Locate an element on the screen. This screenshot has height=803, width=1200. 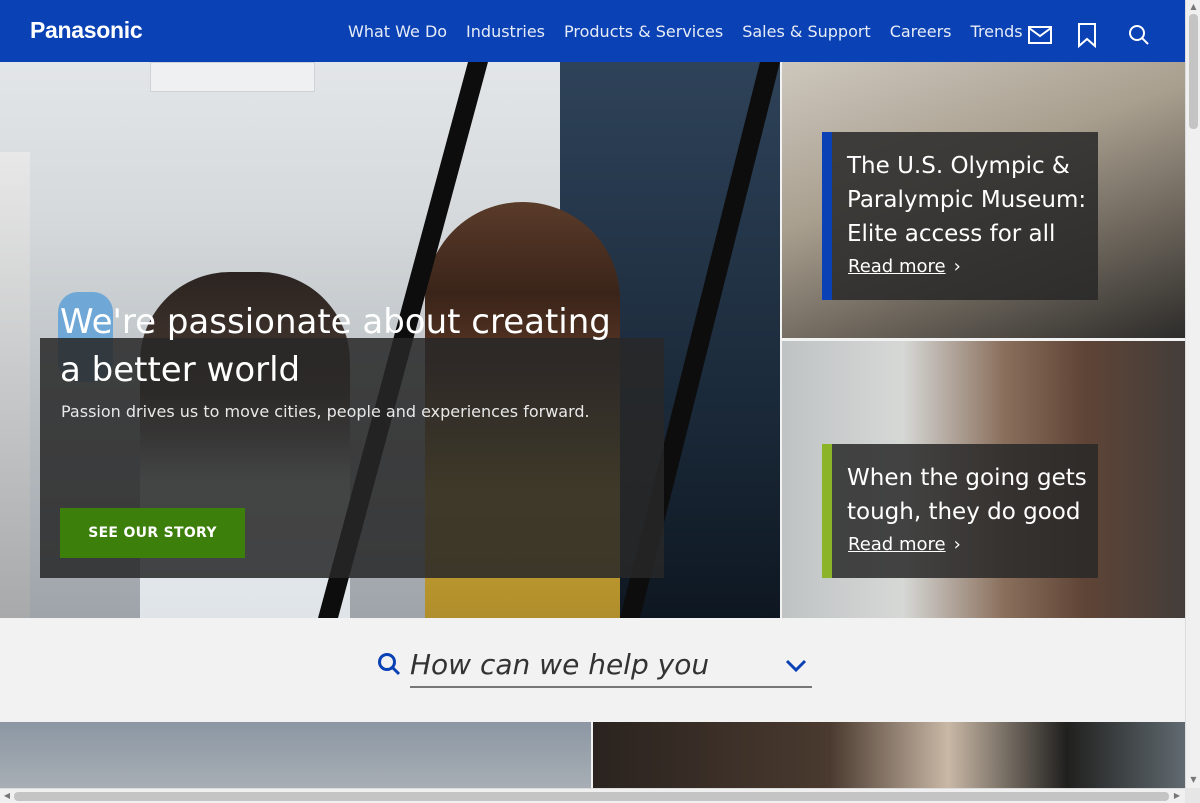
help-search-section: How can we help you is located at coordinates (592, 670).